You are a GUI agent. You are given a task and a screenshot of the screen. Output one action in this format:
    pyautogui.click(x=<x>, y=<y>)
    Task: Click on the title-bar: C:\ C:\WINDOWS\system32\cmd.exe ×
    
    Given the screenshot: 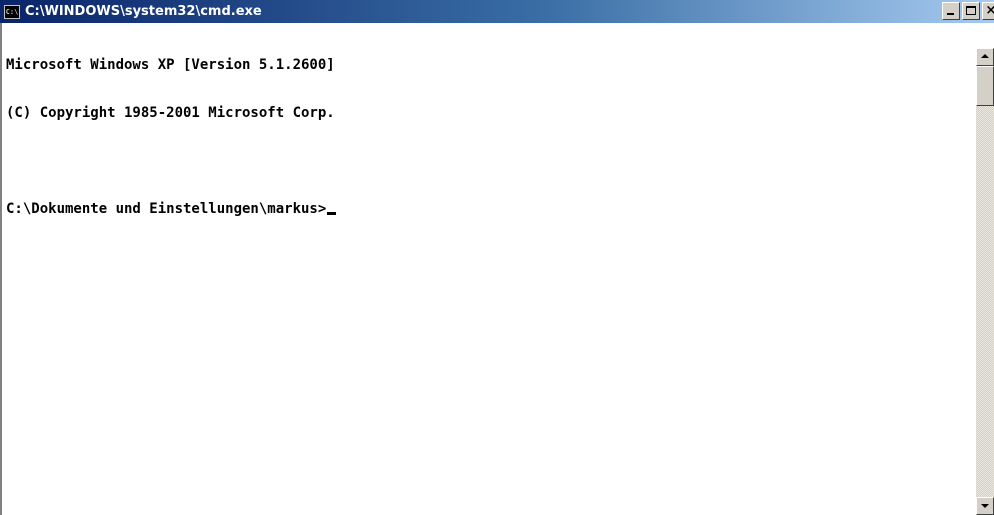 What is the action you would take?
    pyautogui.click(x=497, y=11)
    